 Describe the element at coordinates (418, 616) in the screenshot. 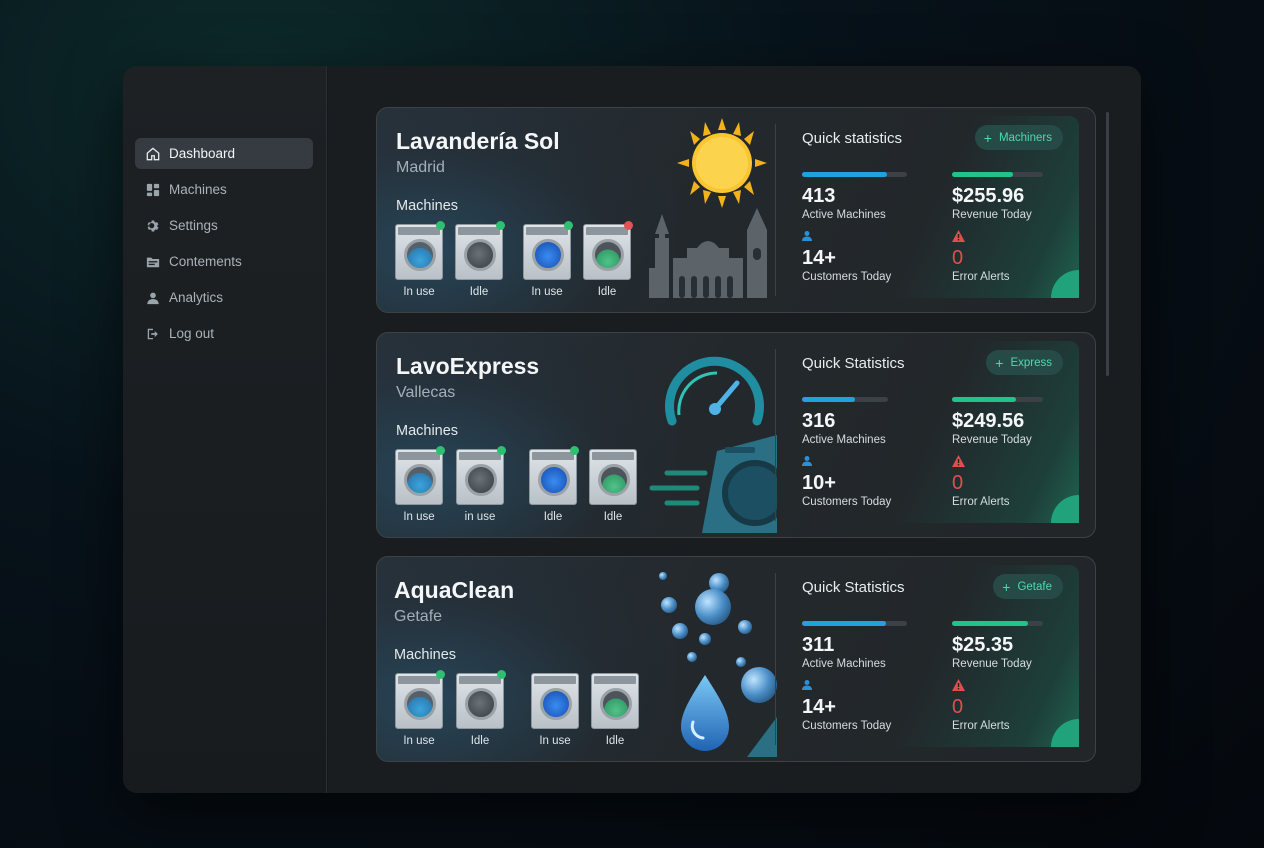

I see `laundry-city: Getafe` at that location.